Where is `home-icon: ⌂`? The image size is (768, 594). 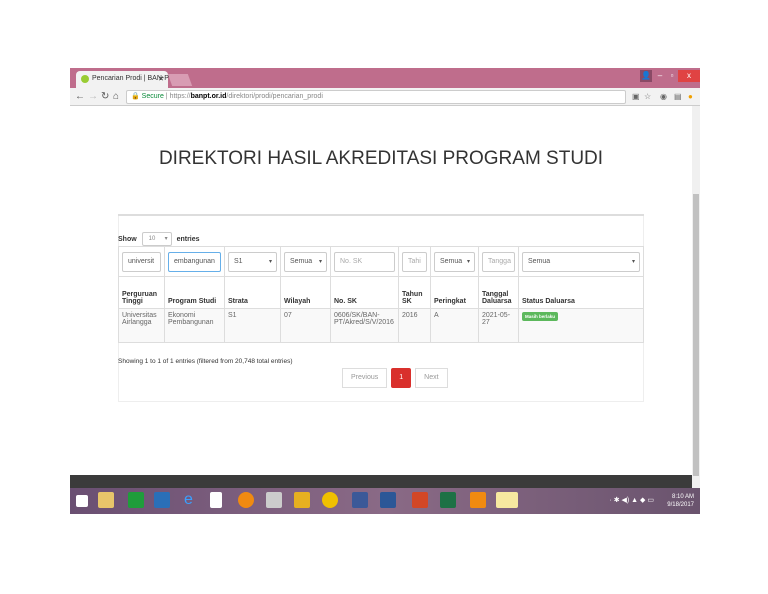 home-icon: ⌂ is located at coordinates (116, 96).